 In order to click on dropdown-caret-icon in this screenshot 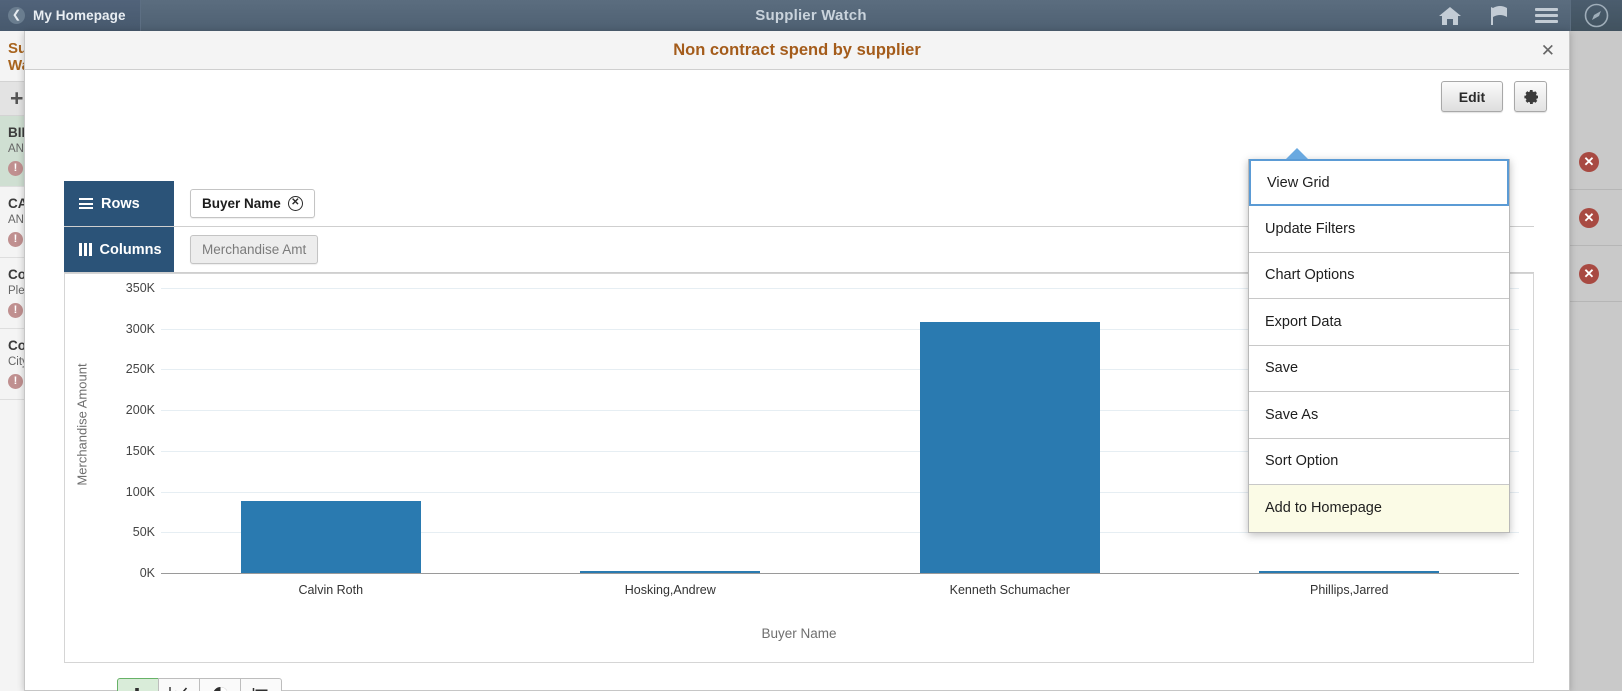, I will do `click(1297, 153)`.